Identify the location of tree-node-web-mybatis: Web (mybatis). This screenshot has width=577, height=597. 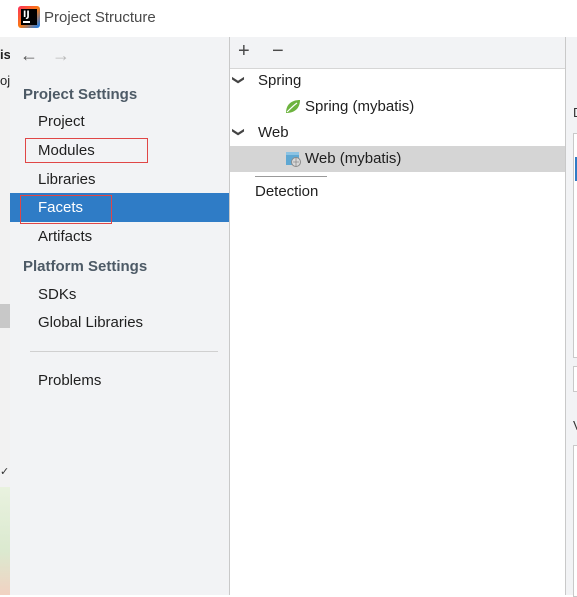
(353, 159).